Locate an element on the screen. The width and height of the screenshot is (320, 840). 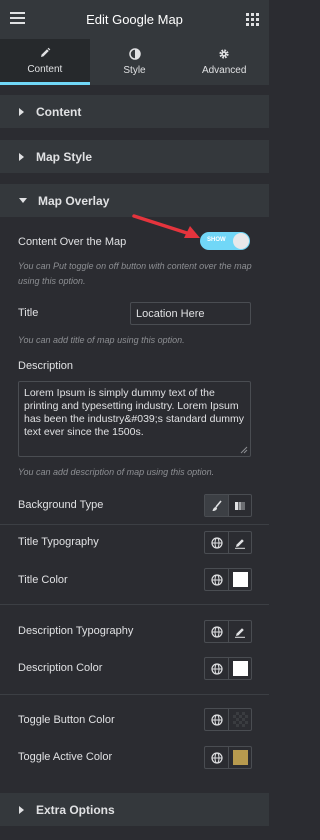
title-typography-controls is located at coordinates (228, 542).